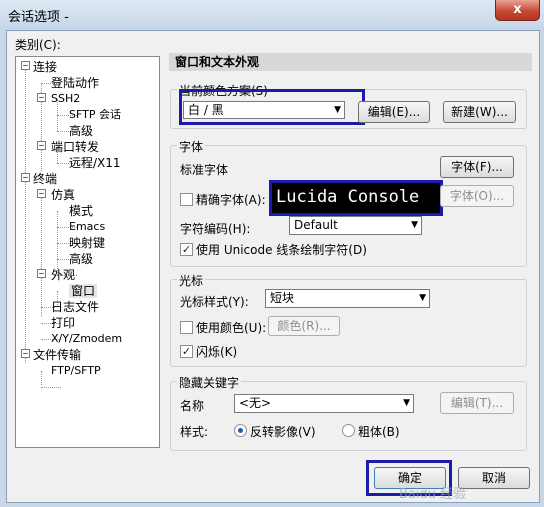  I want to click on use-color-label: 使用颜色(U):, so click(231, 328).